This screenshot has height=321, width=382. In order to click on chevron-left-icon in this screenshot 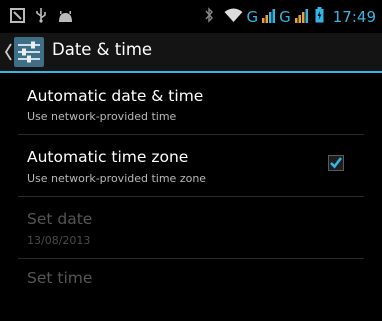, I will do `click(8, 54)`.